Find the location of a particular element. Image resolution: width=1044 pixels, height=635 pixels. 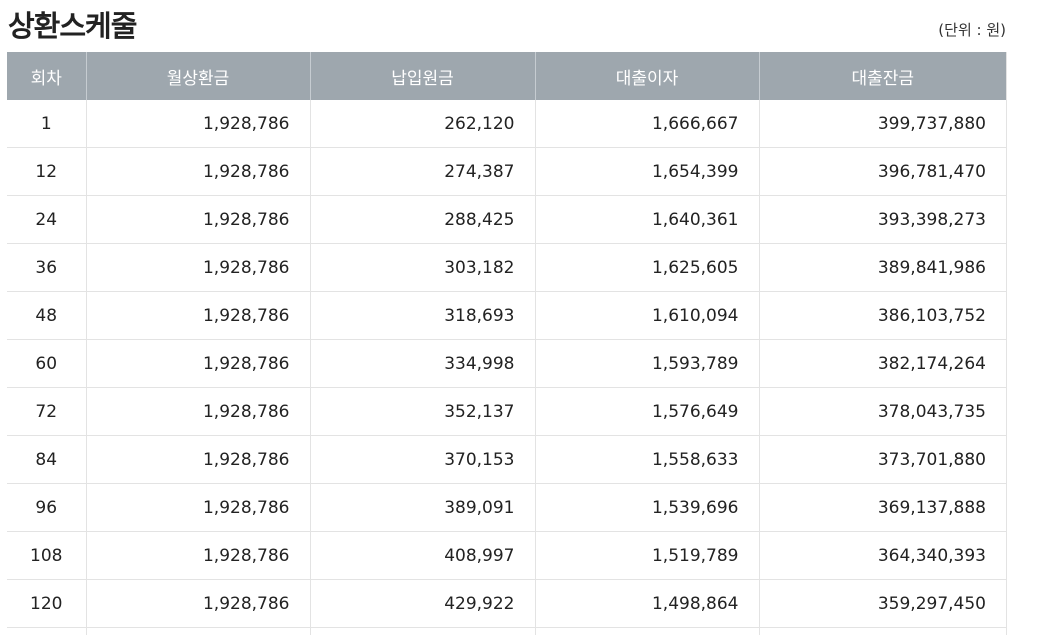

cell-loan-interest: 1,610,094 is located at coordinates (646, 315).